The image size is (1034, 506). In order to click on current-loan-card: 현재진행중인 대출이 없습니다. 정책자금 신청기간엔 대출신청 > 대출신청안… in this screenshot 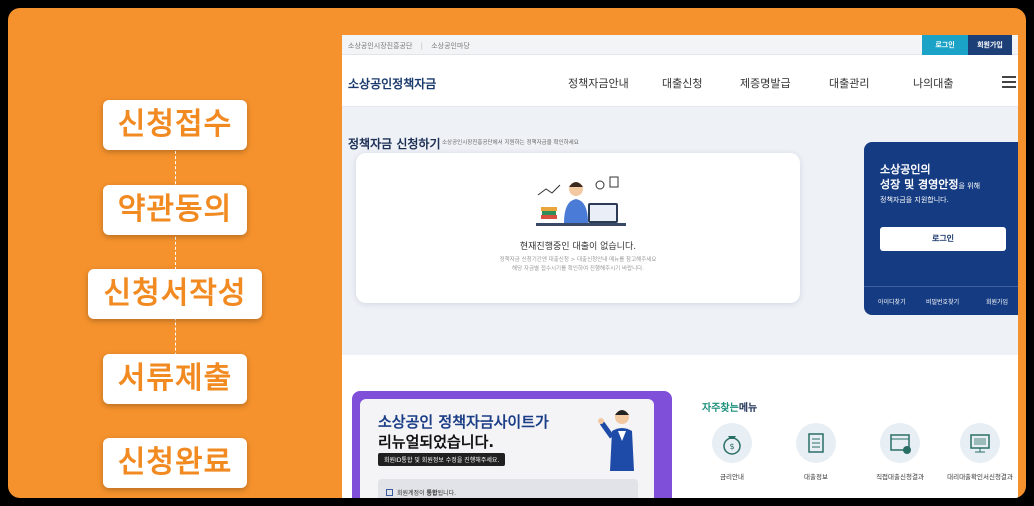, I will do `click(578, 228)`.